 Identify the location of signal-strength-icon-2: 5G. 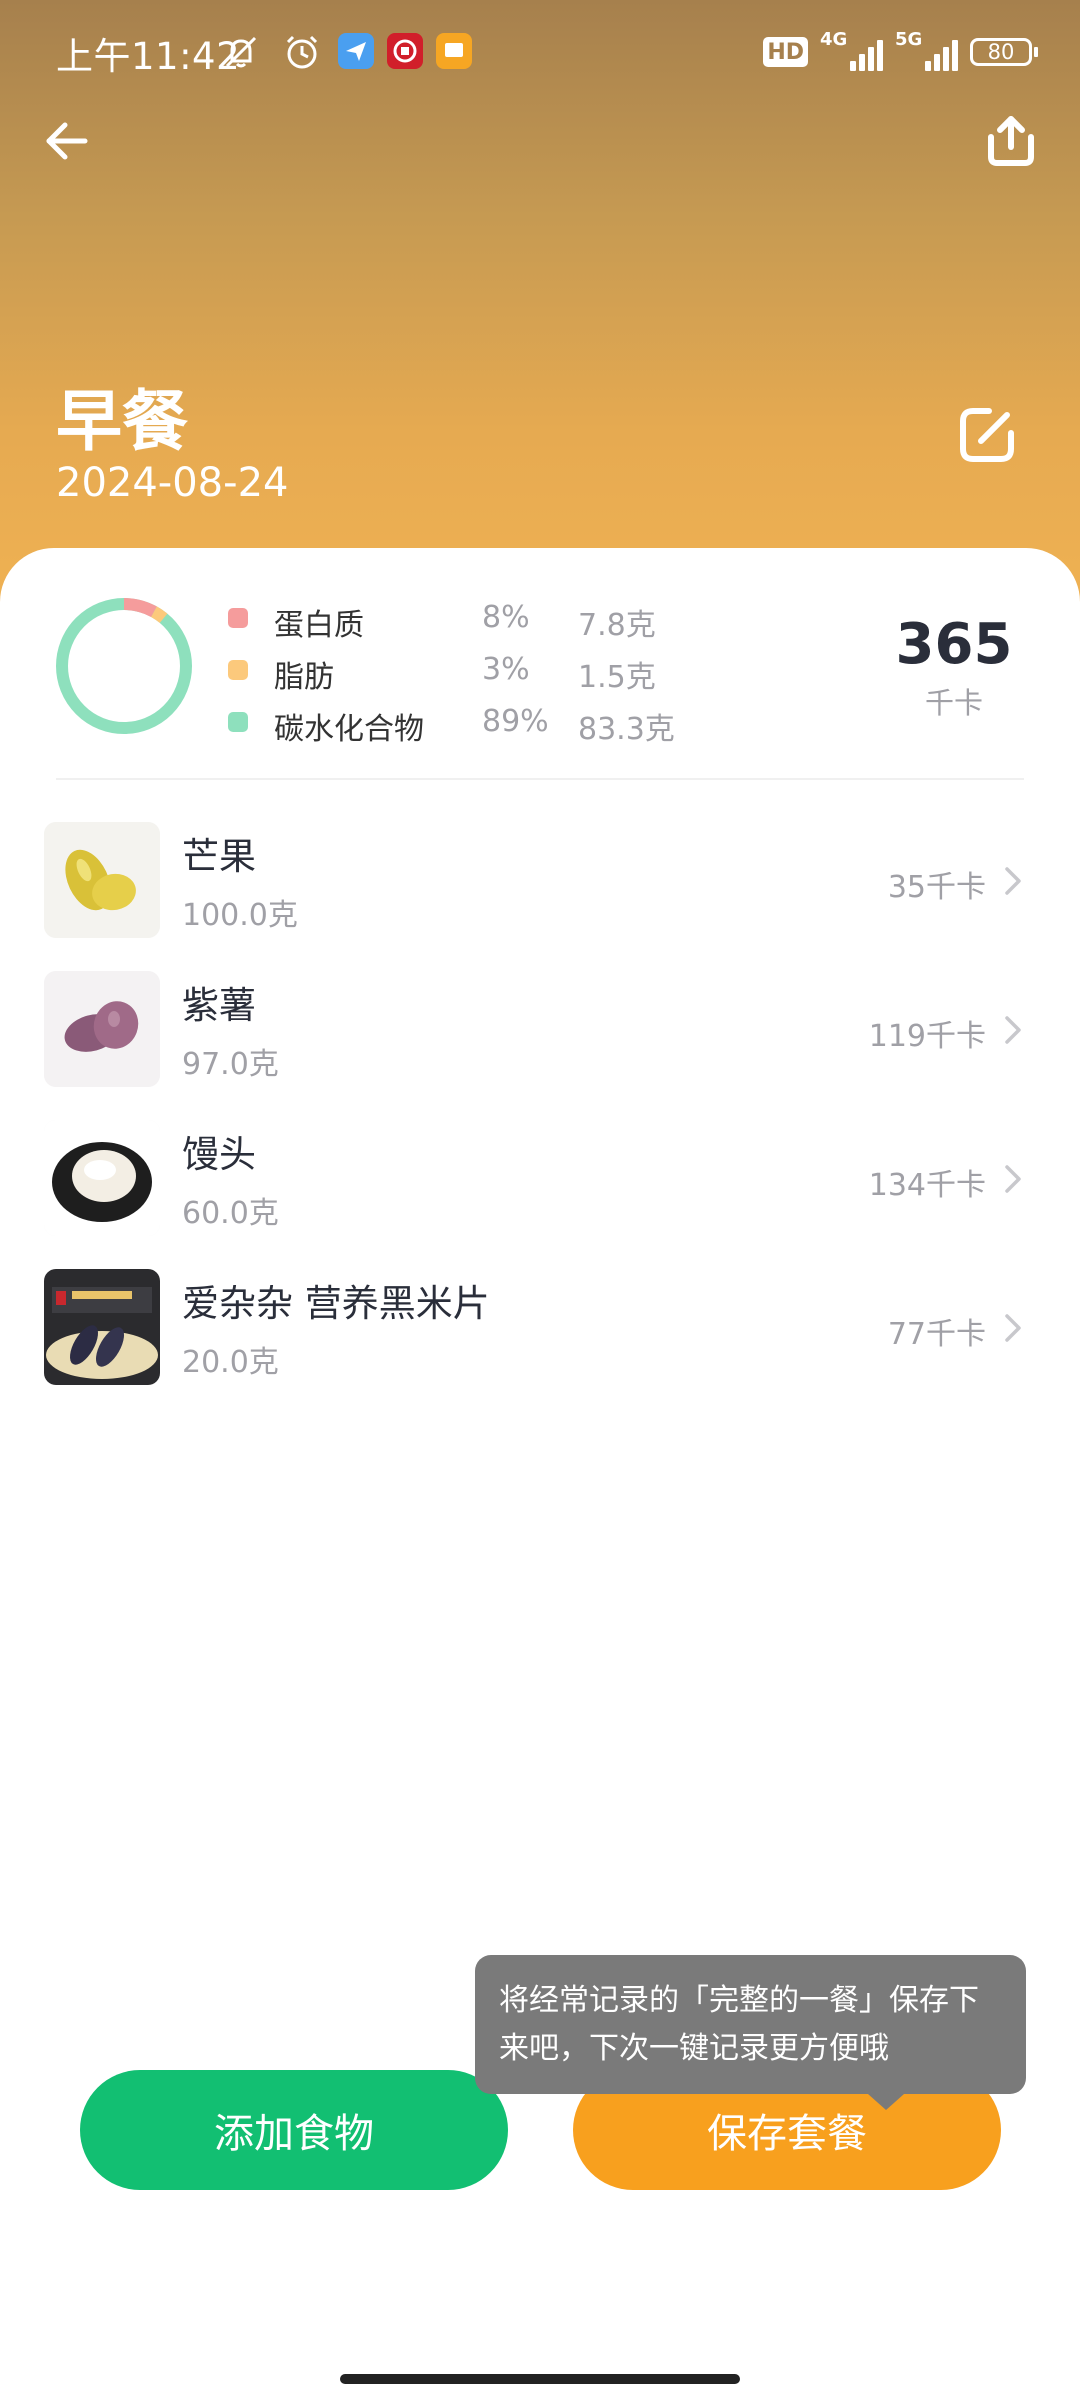
(926, 50).